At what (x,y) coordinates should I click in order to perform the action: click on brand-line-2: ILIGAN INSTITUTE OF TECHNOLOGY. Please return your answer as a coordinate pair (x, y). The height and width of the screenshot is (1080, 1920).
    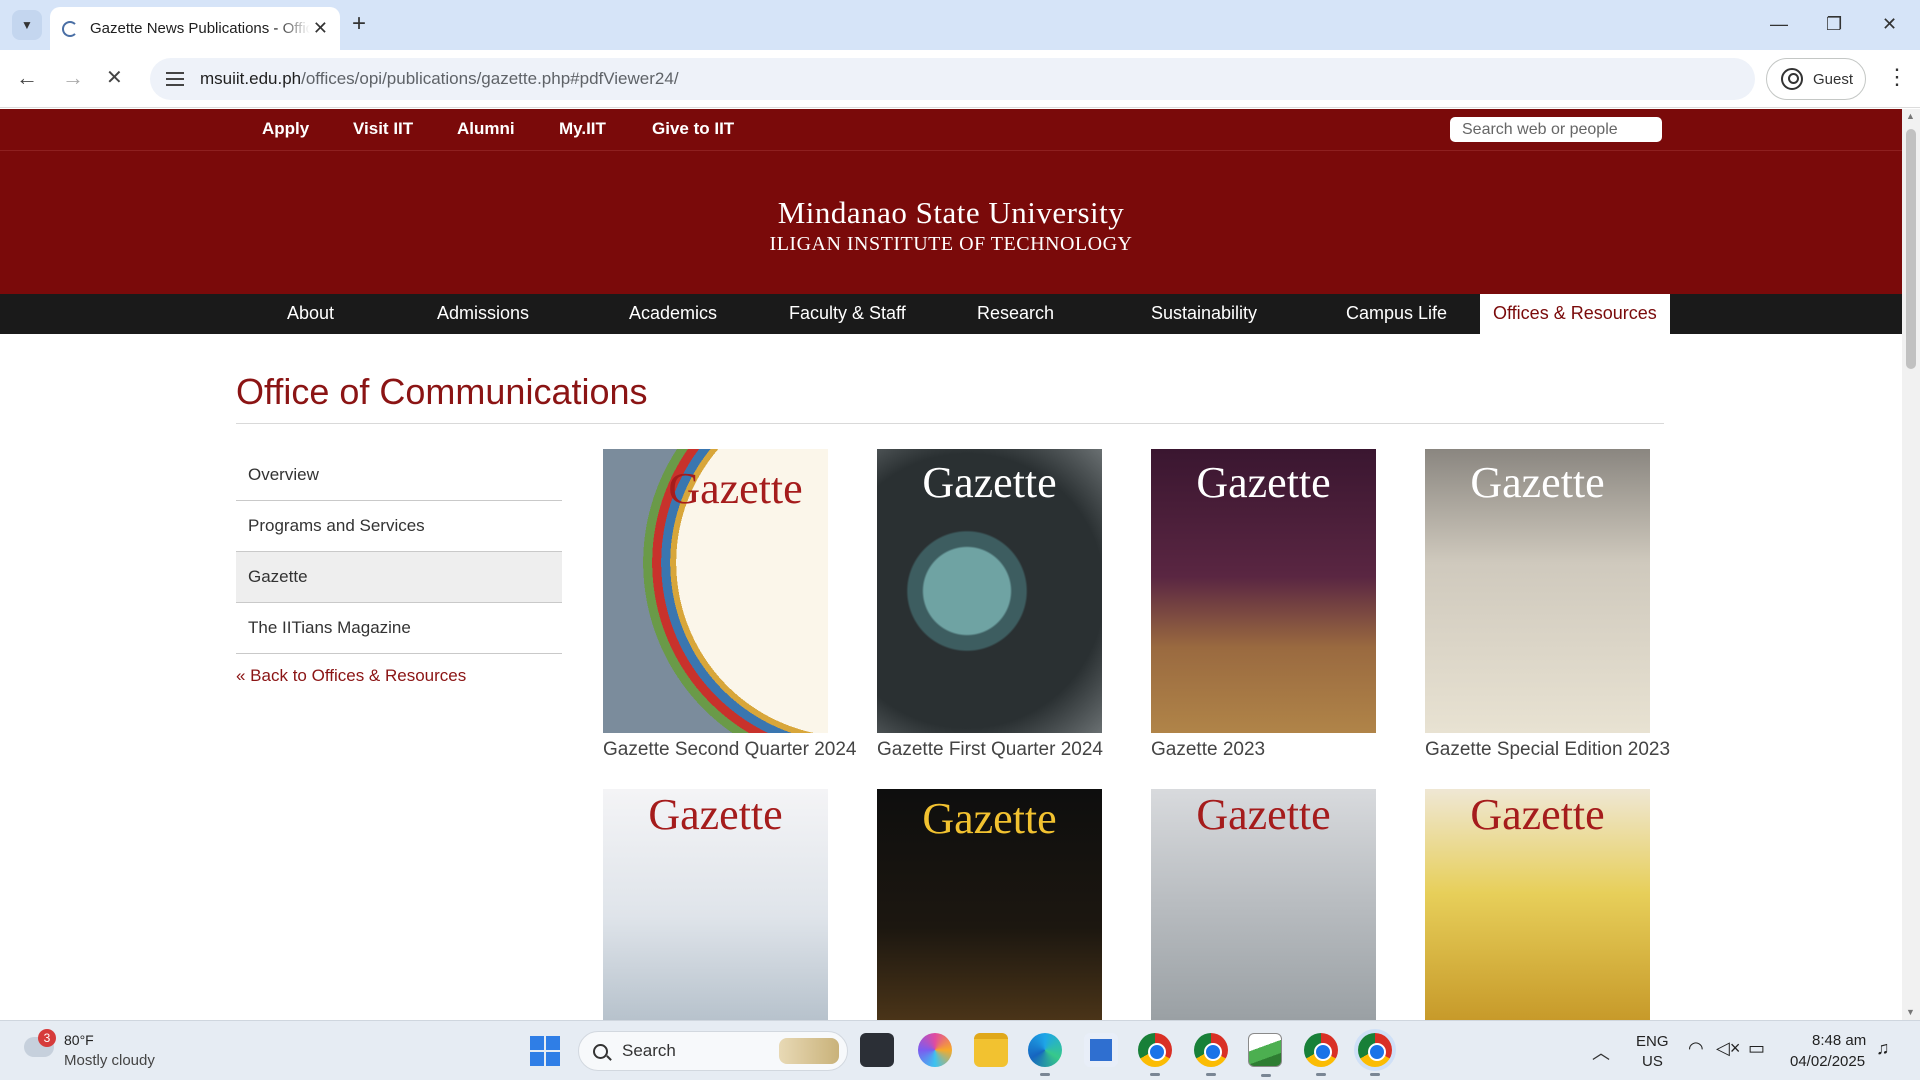
    Looking at the image, I should click on (951, 244).